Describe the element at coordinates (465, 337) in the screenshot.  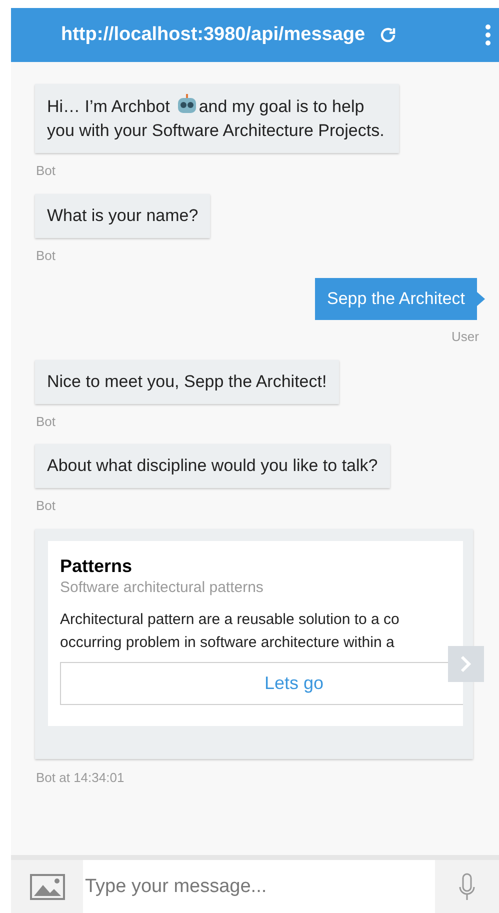
I see `sender-caption: User` at that location.